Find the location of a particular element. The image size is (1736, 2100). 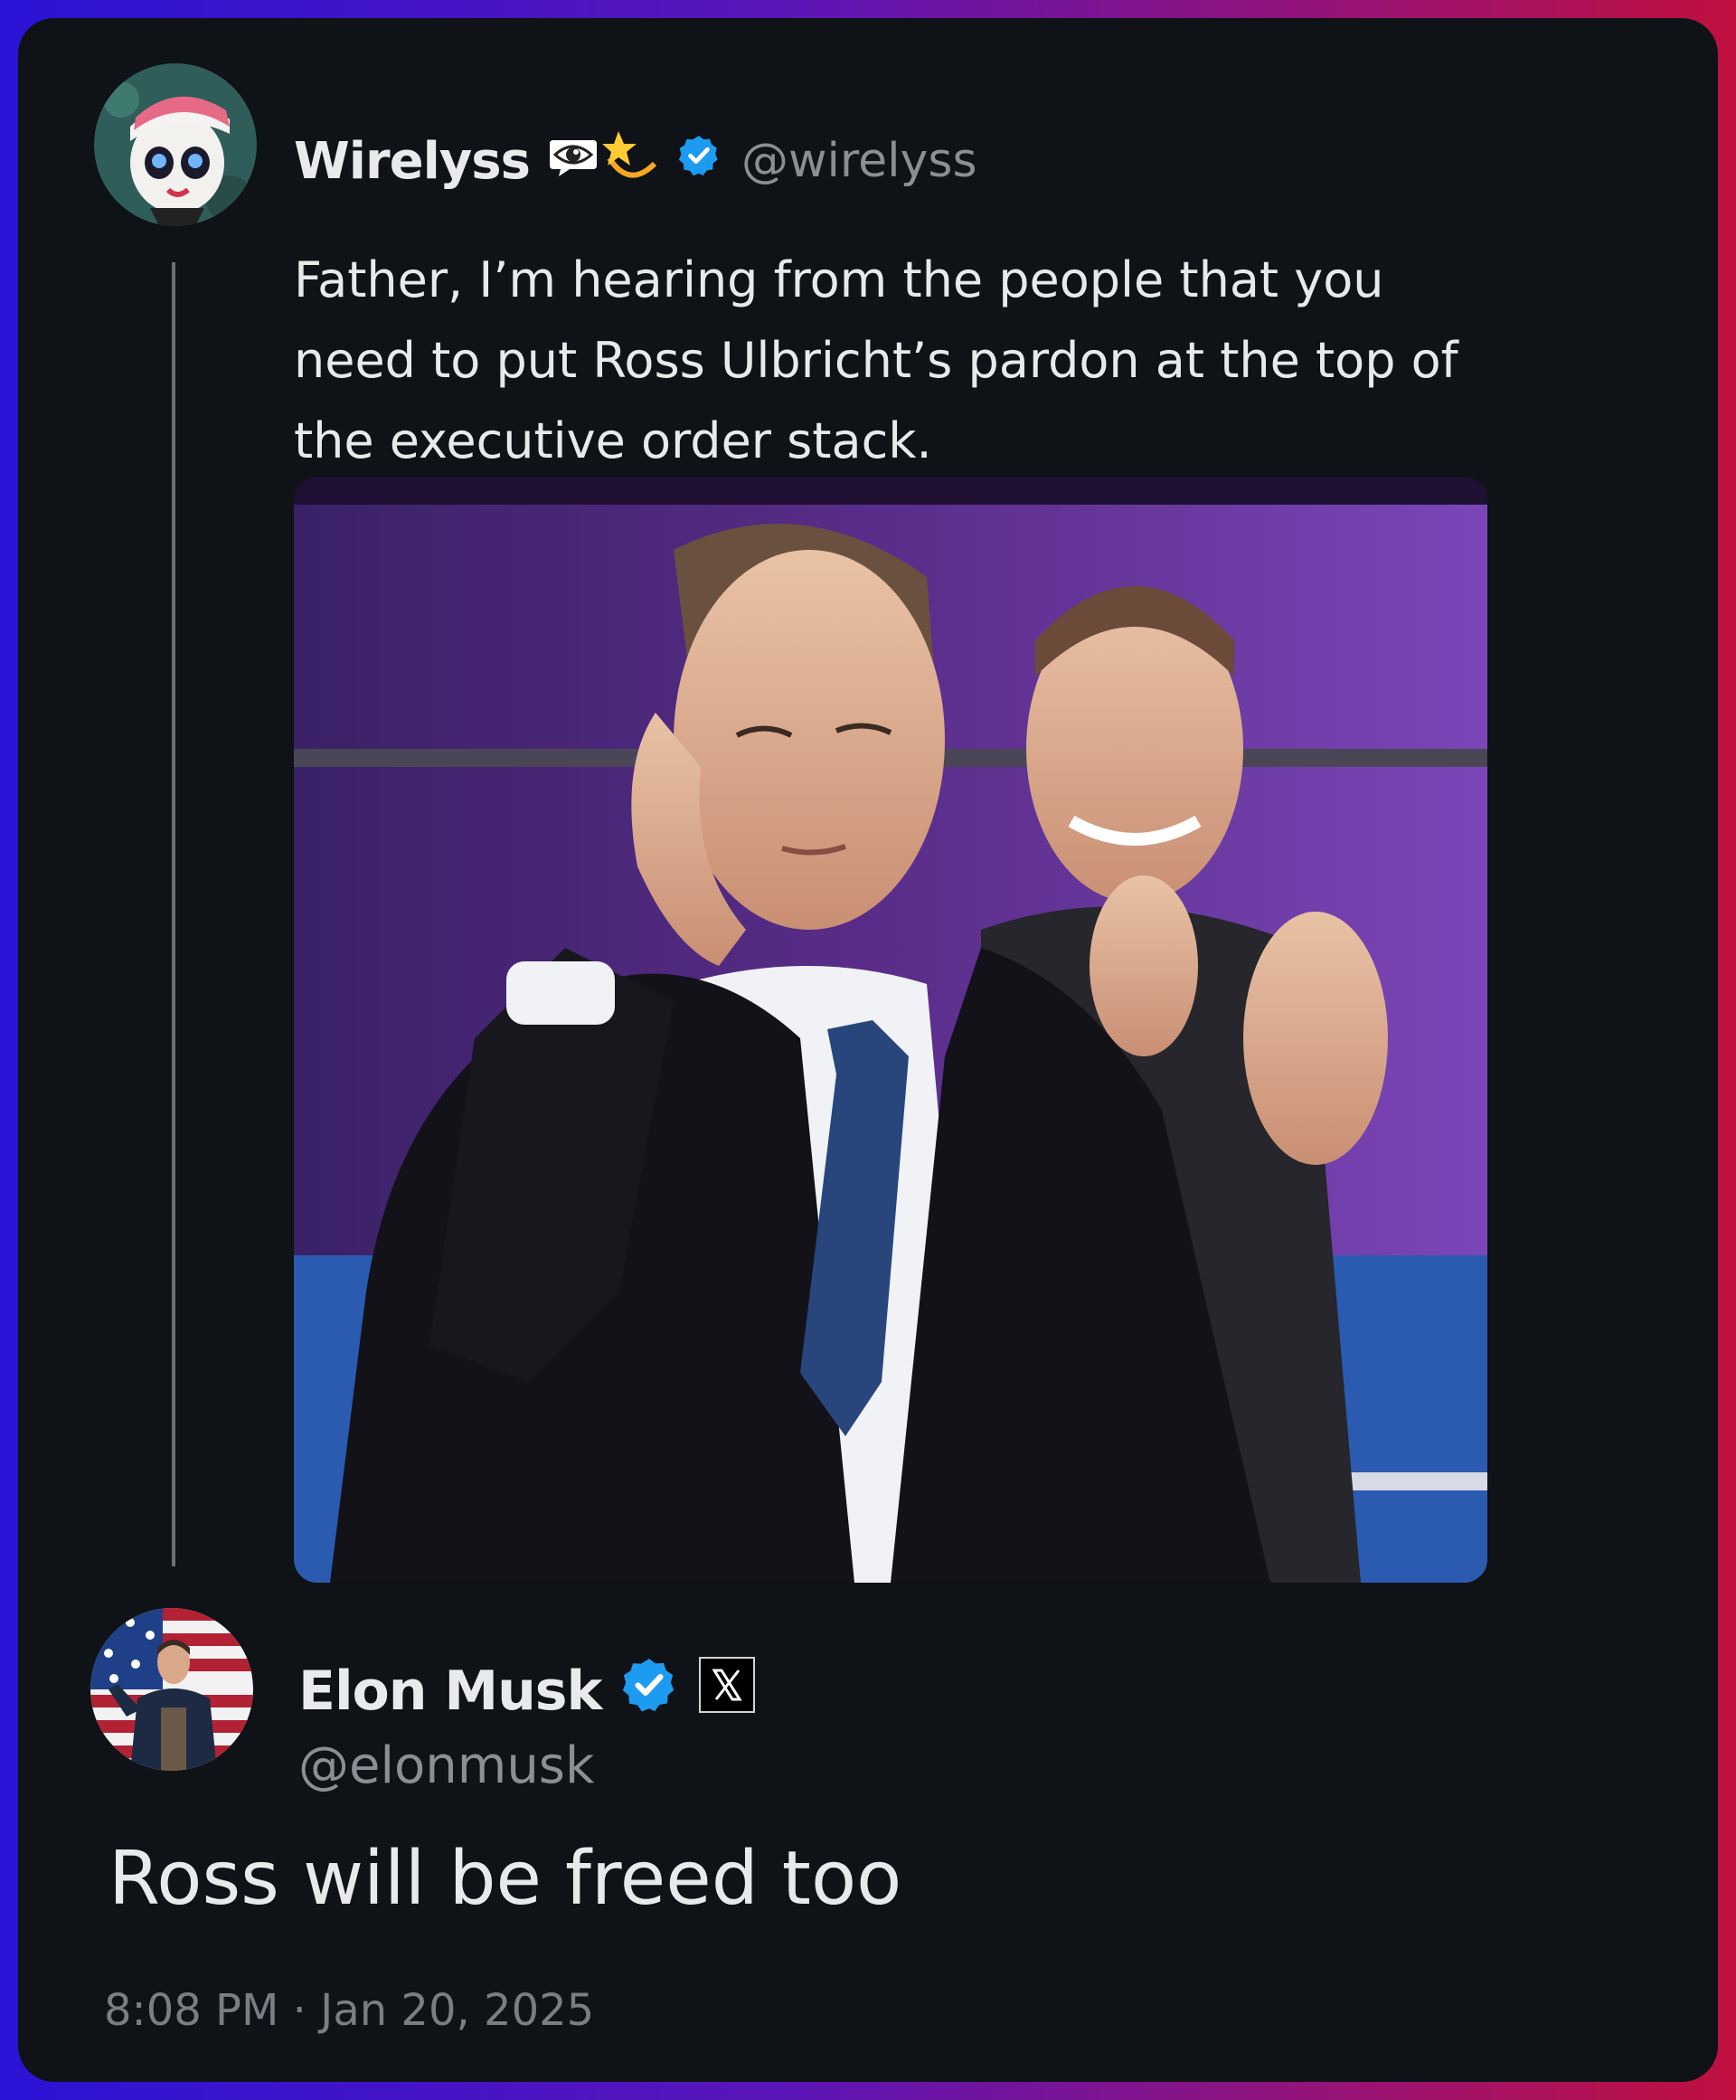

eye-in-speech-bubble-icon is located at coordinates (573, 161).